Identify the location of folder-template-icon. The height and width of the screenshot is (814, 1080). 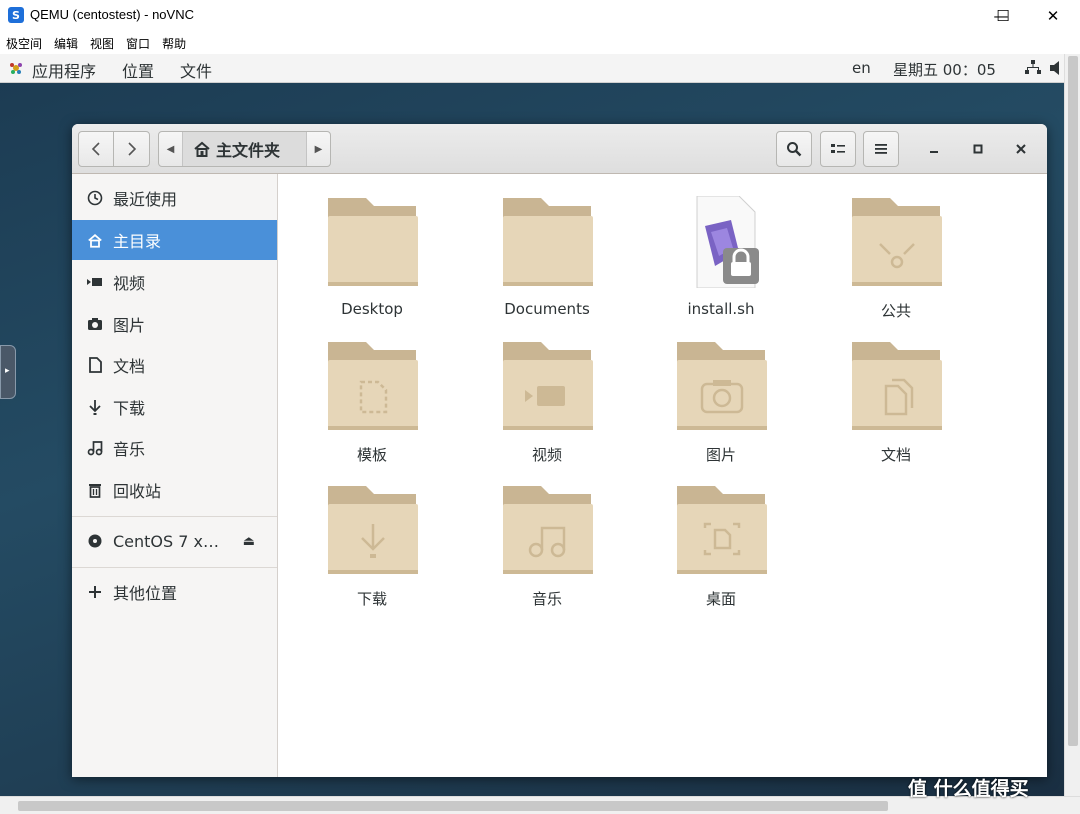
(373, 386).